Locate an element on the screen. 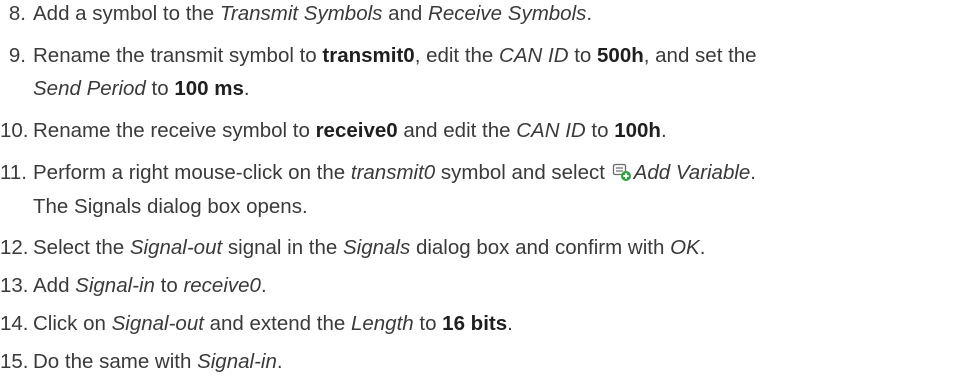  text-run: symbol and select is located at coordinates (523, 172).